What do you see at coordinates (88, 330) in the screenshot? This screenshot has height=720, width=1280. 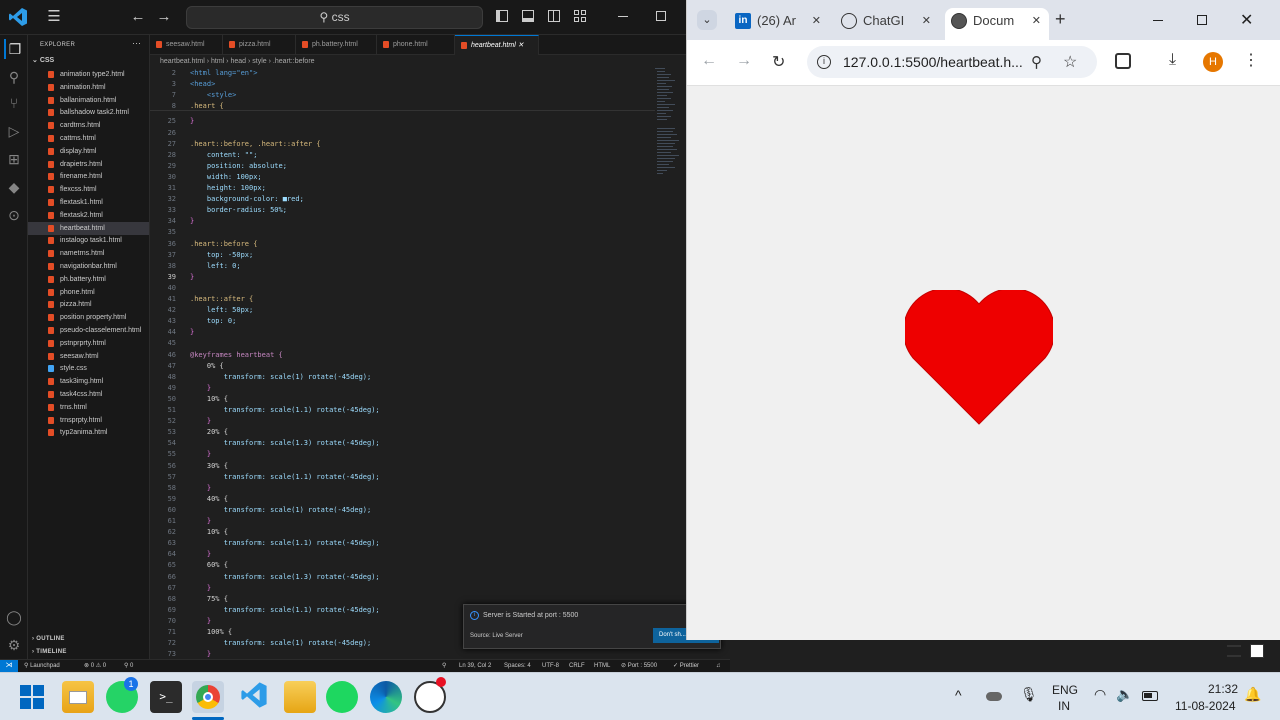 I see `file-item: pseudo-classelement.html` at bounding box center [88, 330].